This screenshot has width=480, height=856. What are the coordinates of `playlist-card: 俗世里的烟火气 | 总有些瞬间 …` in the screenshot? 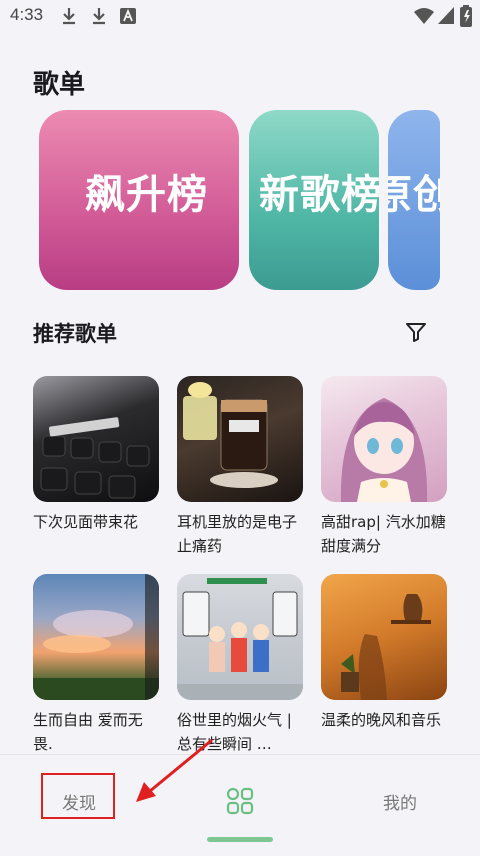 It's located at (240, 665).